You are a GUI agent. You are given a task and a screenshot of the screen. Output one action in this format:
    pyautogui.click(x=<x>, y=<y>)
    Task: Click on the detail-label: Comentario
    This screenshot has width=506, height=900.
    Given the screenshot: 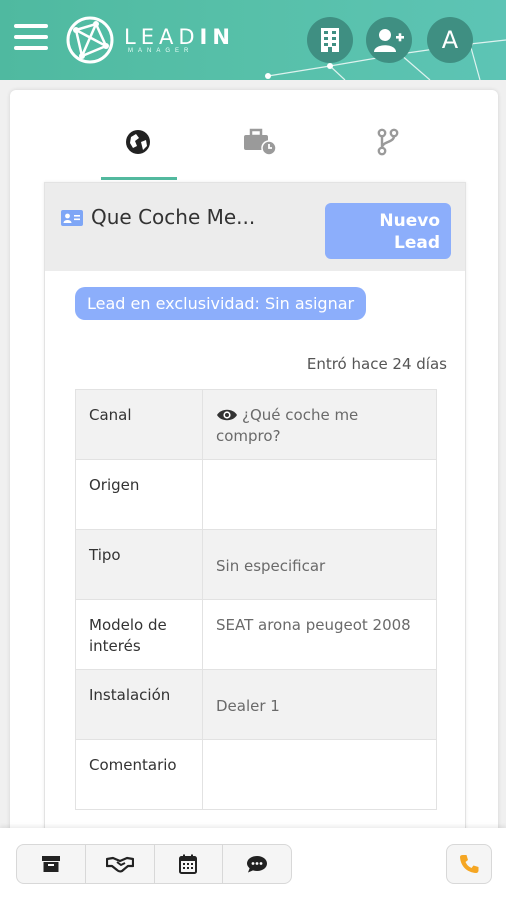 What is the action you would take?
    pyautogui.click(x=139, y=774)
    